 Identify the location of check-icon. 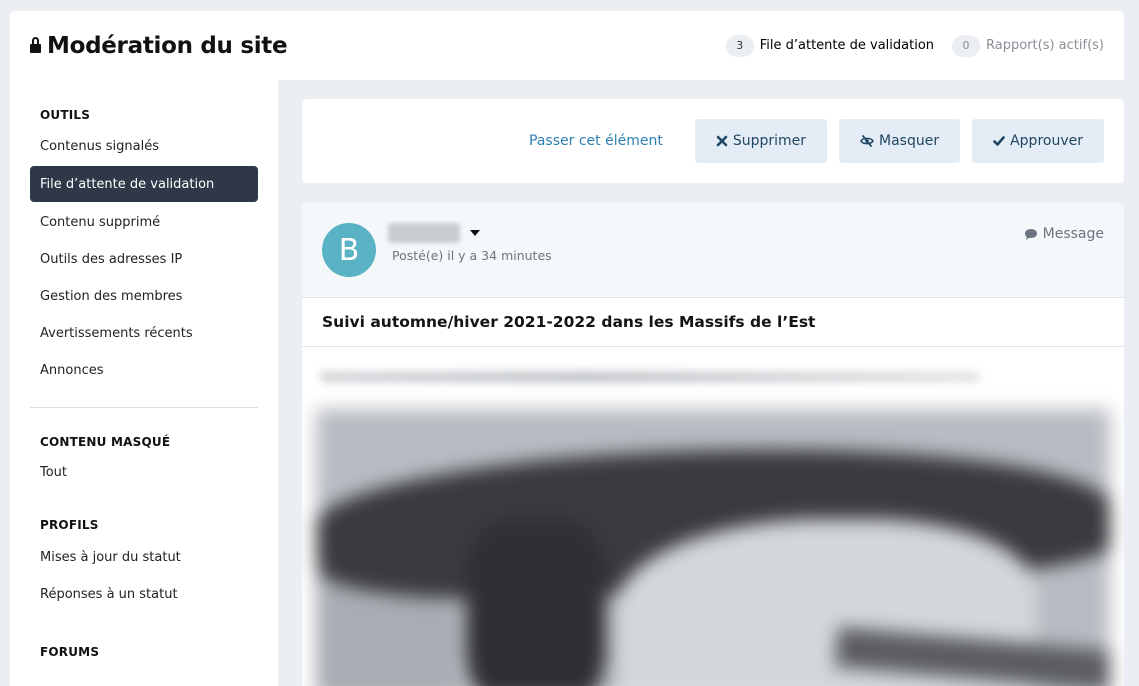
(999, 141).